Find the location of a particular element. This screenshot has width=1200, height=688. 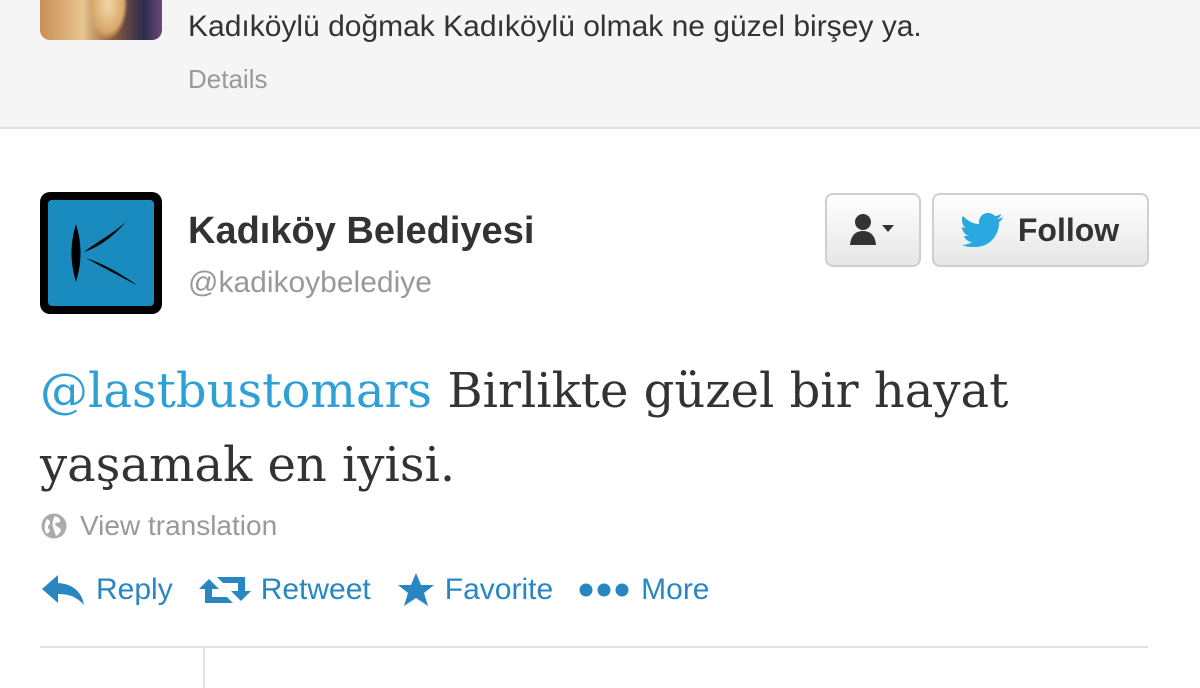

tweet-actions: Reply Retweet Favorite More is located at coordinates (388, 590).